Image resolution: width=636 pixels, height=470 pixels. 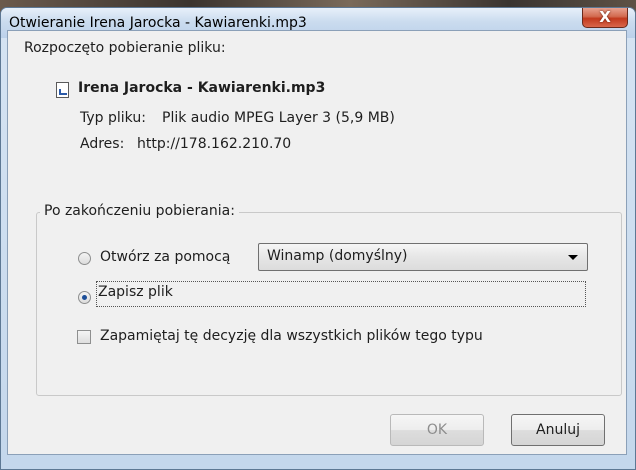 I want to click on file-type-label: Typ pliku:, so click(x=113, y=118).